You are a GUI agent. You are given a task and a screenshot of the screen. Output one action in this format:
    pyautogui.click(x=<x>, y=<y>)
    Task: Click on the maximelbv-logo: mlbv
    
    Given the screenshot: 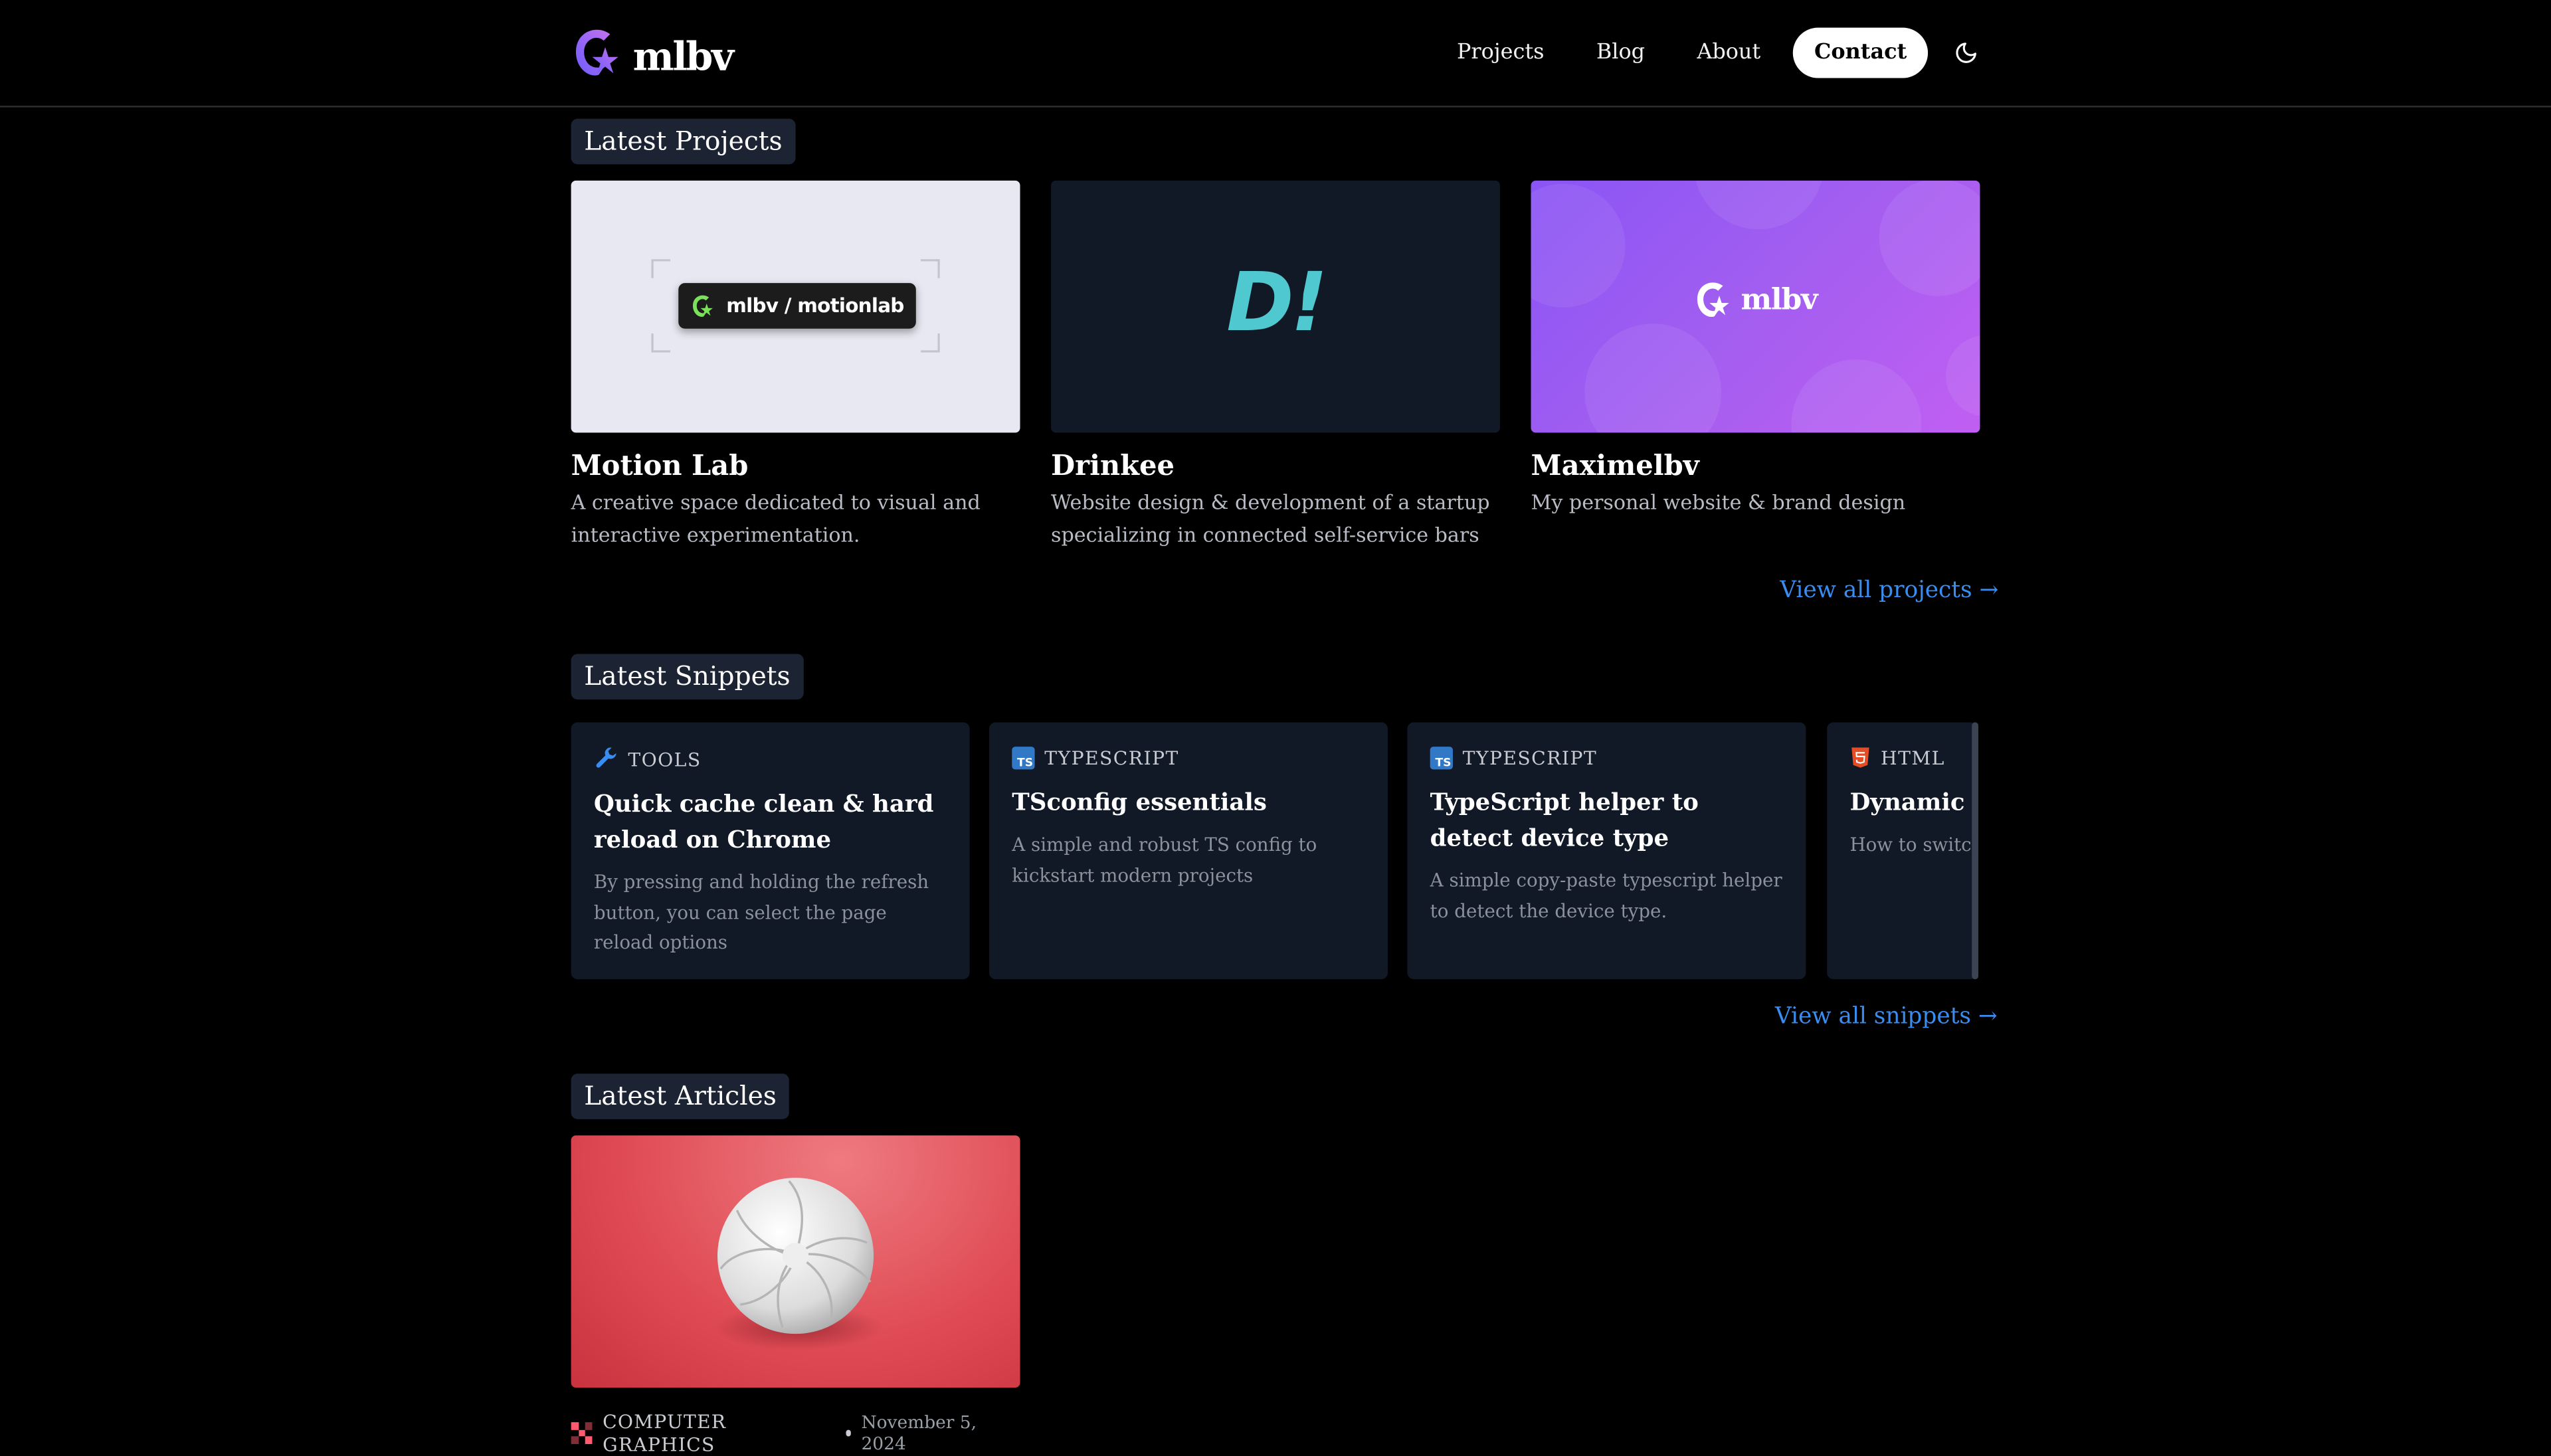 What is the action you would take?
    pyautogui.click(x=1755, y=299)
    